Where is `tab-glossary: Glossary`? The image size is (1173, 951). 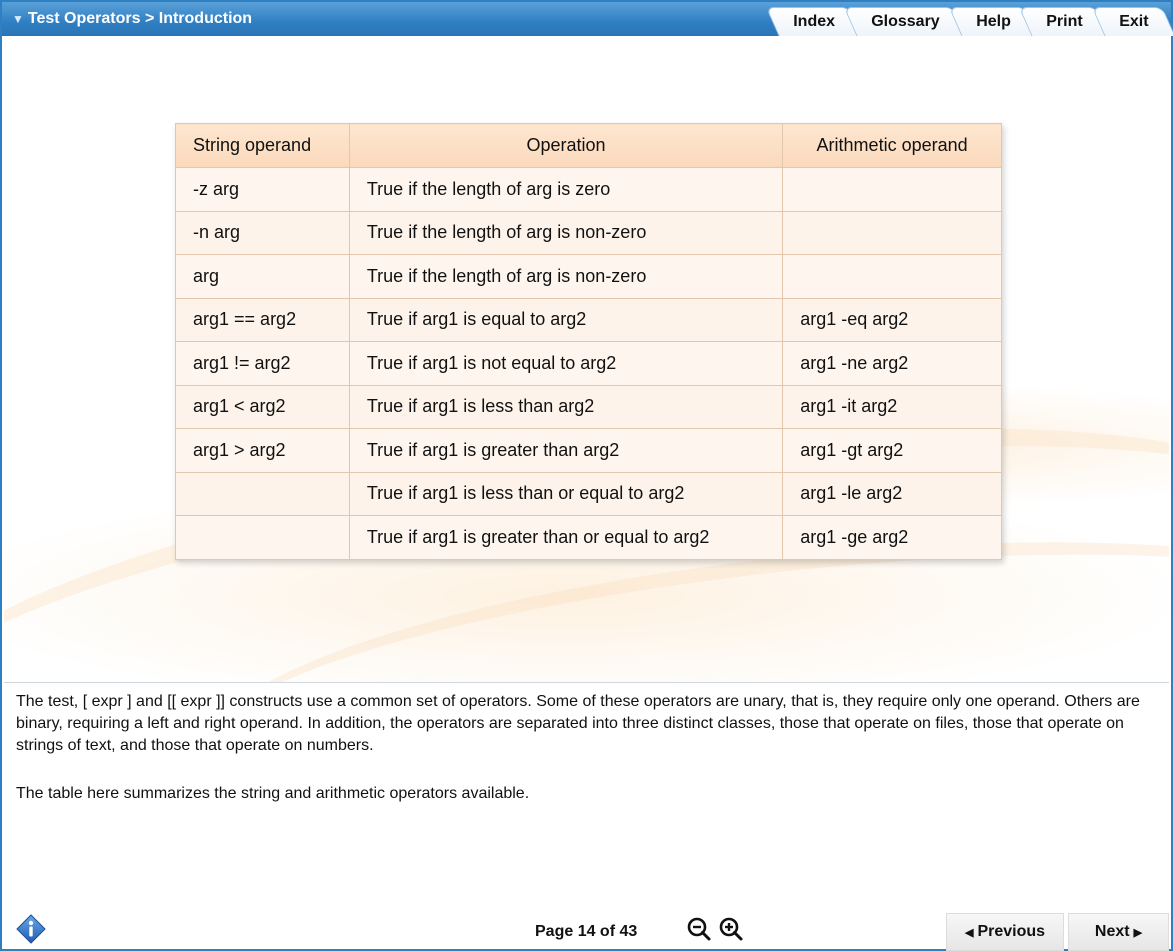
tab-glossary: Glossary is located at coordinates (905, 21).